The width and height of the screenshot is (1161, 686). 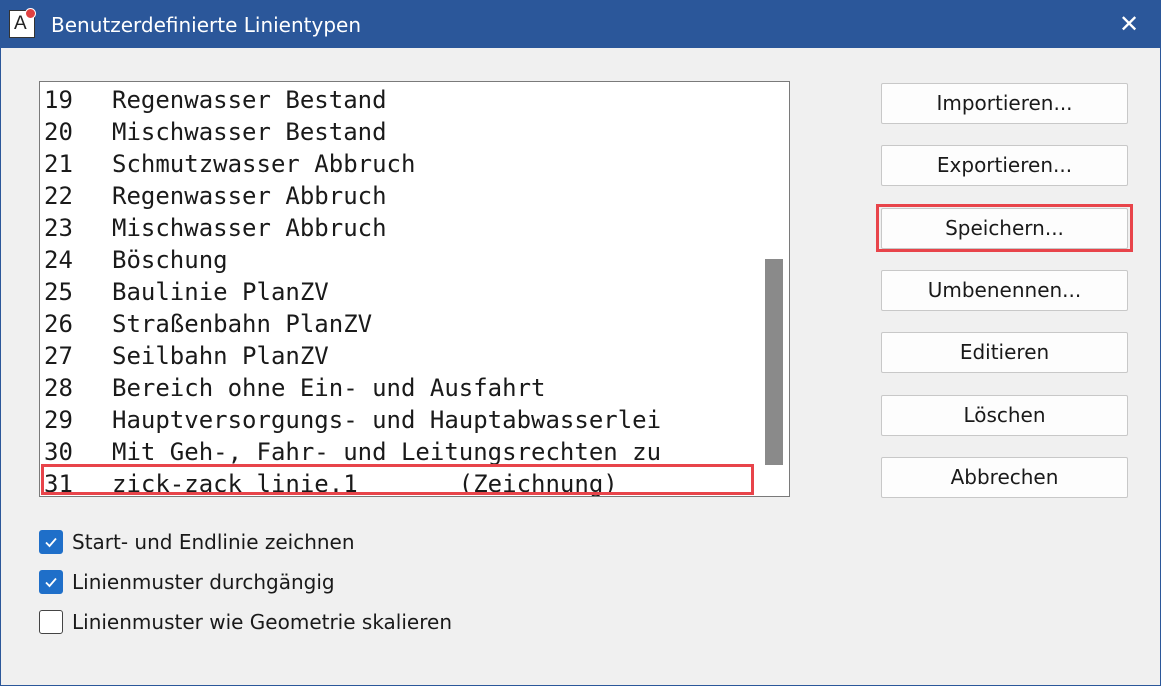 I want to click on list-item-label: Mischwasser Abbruch, so click(x=249, y=228).